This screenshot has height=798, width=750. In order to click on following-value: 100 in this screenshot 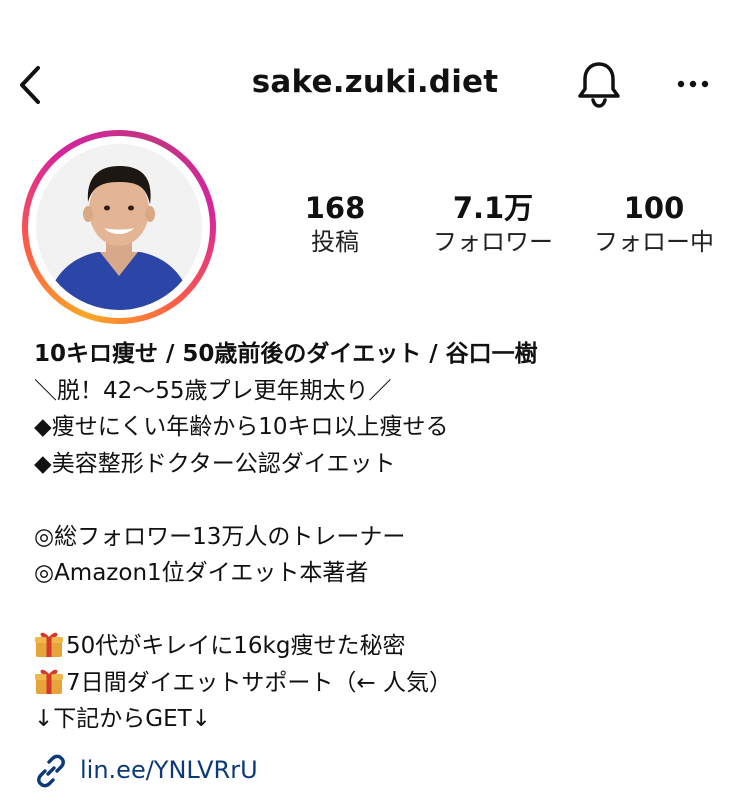, I will do `click(654, 208)`.